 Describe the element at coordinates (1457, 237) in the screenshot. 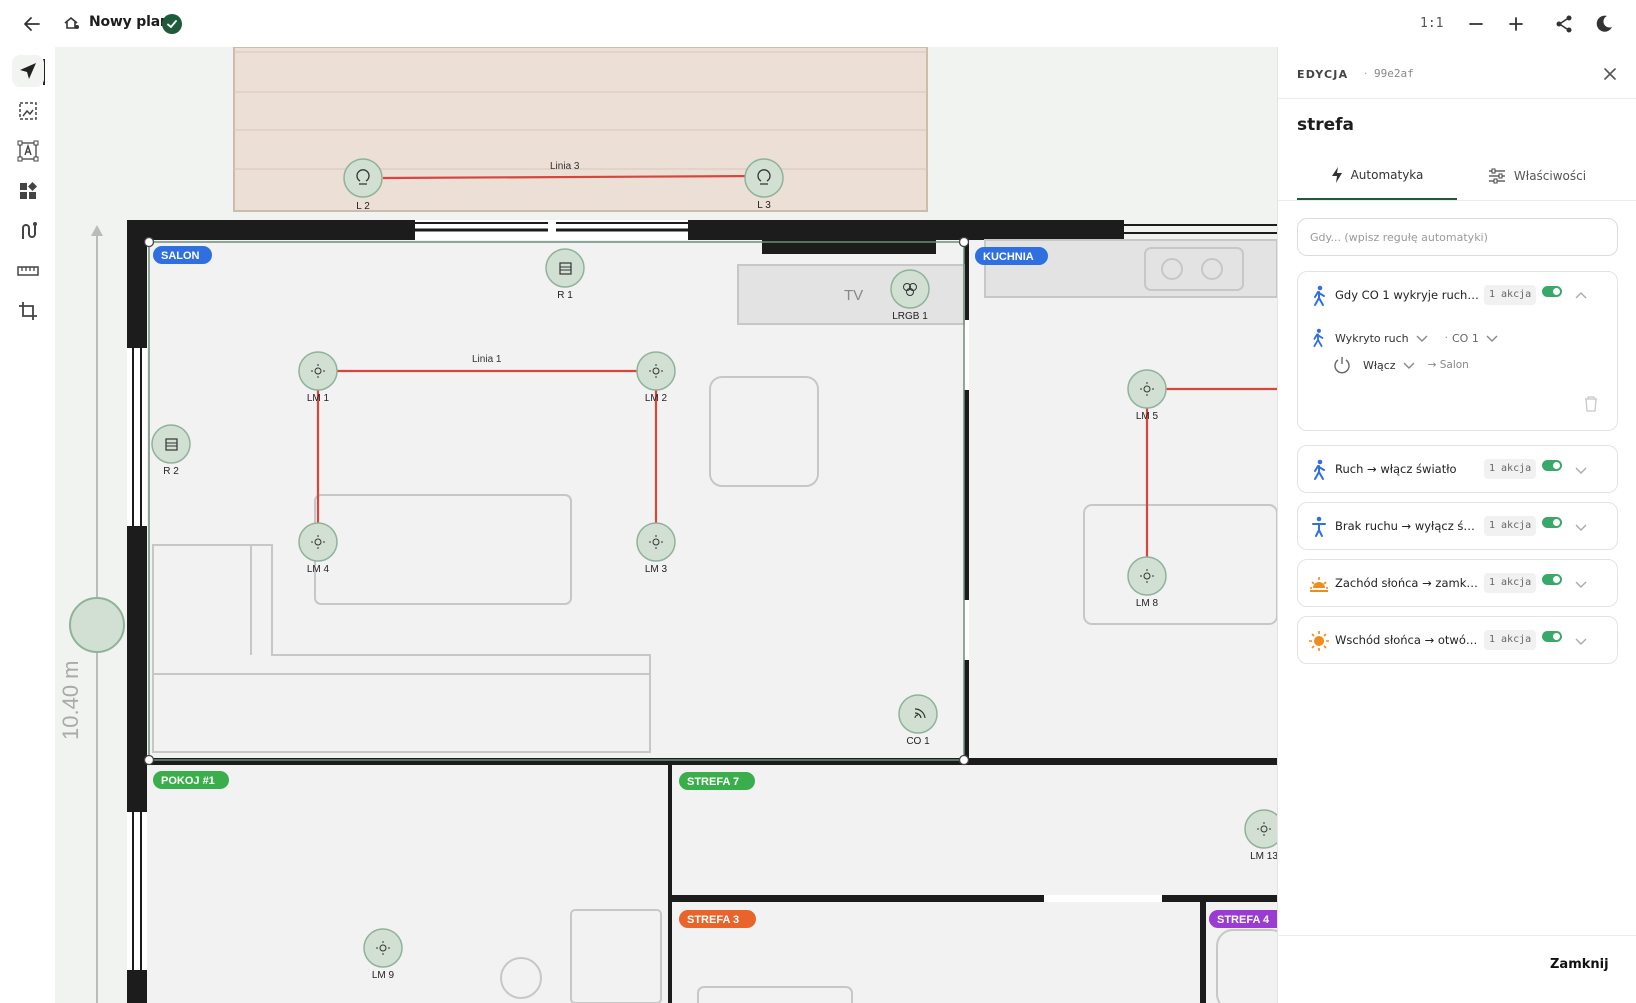

I see `rule-input` at that location.